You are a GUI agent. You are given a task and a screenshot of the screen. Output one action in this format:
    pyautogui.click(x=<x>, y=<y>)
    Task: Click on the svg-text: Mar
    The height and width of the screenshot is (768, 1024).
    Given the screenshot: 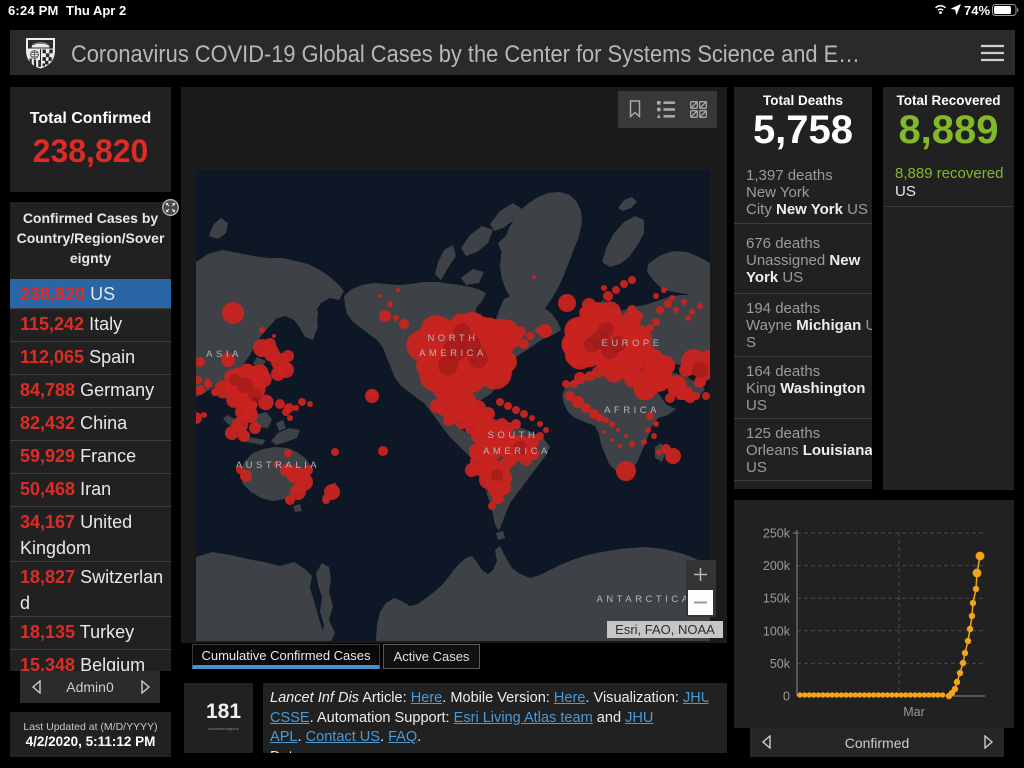 What is the action you would take?
    pyautogui.click(x=914, y=712)
    